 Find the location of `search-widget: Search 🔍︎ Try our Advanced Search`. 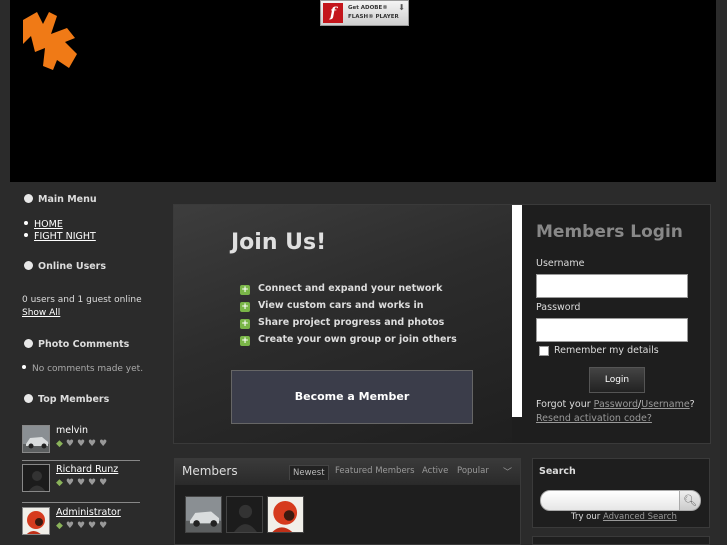

search-widget: Search 🔍︎ Try our Advanced Search is located at coordinates (621, 493).